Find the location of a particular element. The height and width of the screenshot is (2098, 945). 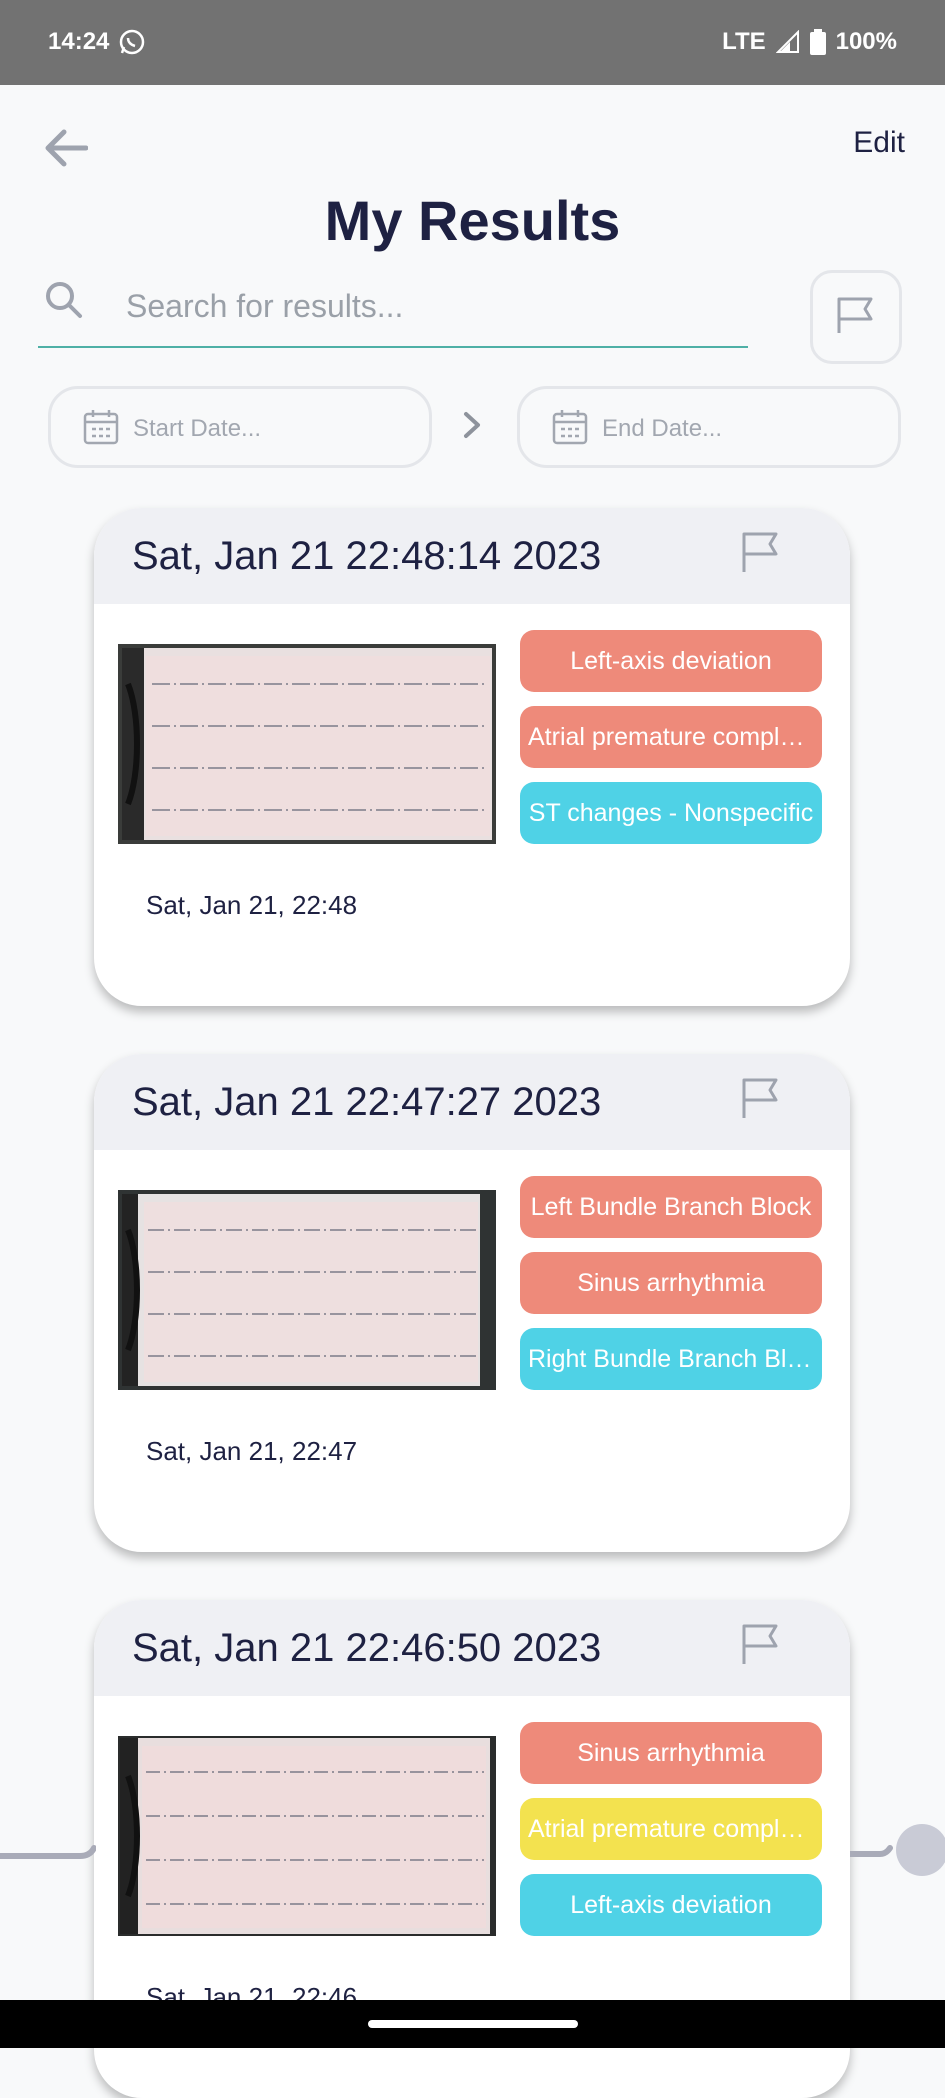

result-card-header: Sat, Jan 21 22:46:50 2023 is located at coordinates (472, 1648).